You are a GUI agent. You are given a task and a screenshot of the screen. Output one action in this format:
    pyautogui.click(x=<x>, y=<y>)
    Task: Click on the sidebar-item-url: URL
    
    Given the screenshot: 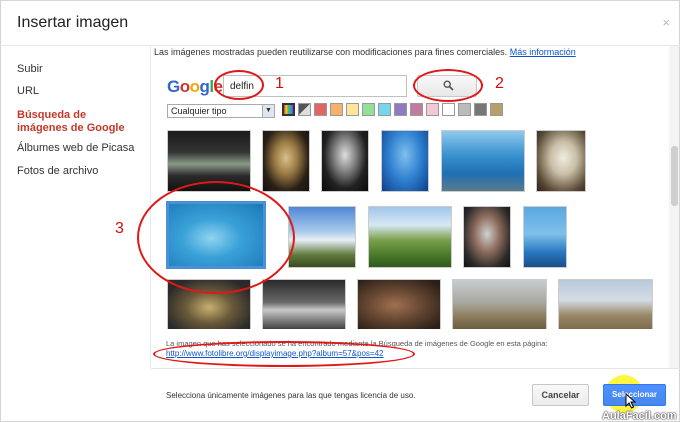 What is the action you would take?
    pyautogui.click(x=28, y=91)
    